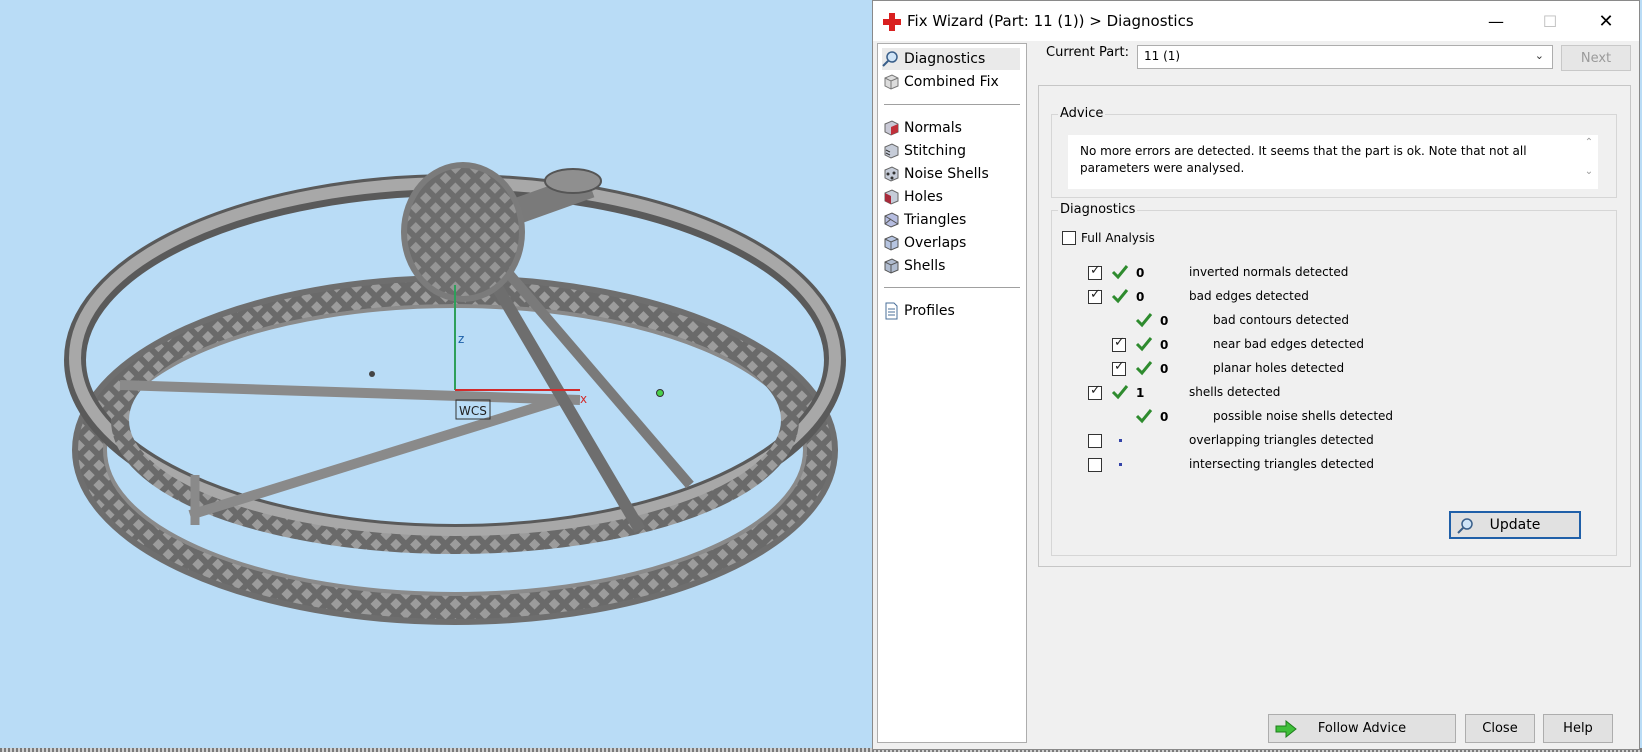 The width and height of the screenshot is (1642, 752). I want to click on shells-cube-icon, so click(891, 266).